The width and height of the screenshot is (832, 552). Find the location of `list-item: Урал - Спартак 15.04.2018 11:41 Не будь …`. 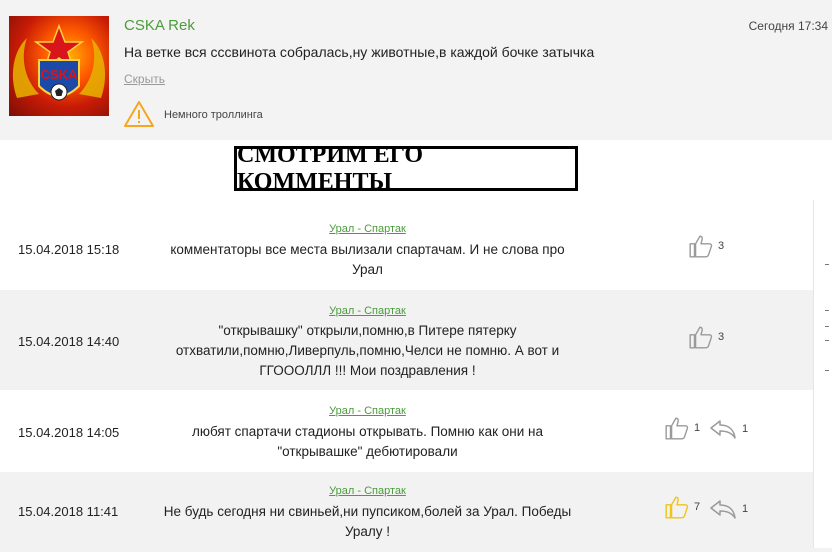

list-item: Урал - Спартак 15.04.2018 11:41 Не будь … is located at coordinates (416, 512).